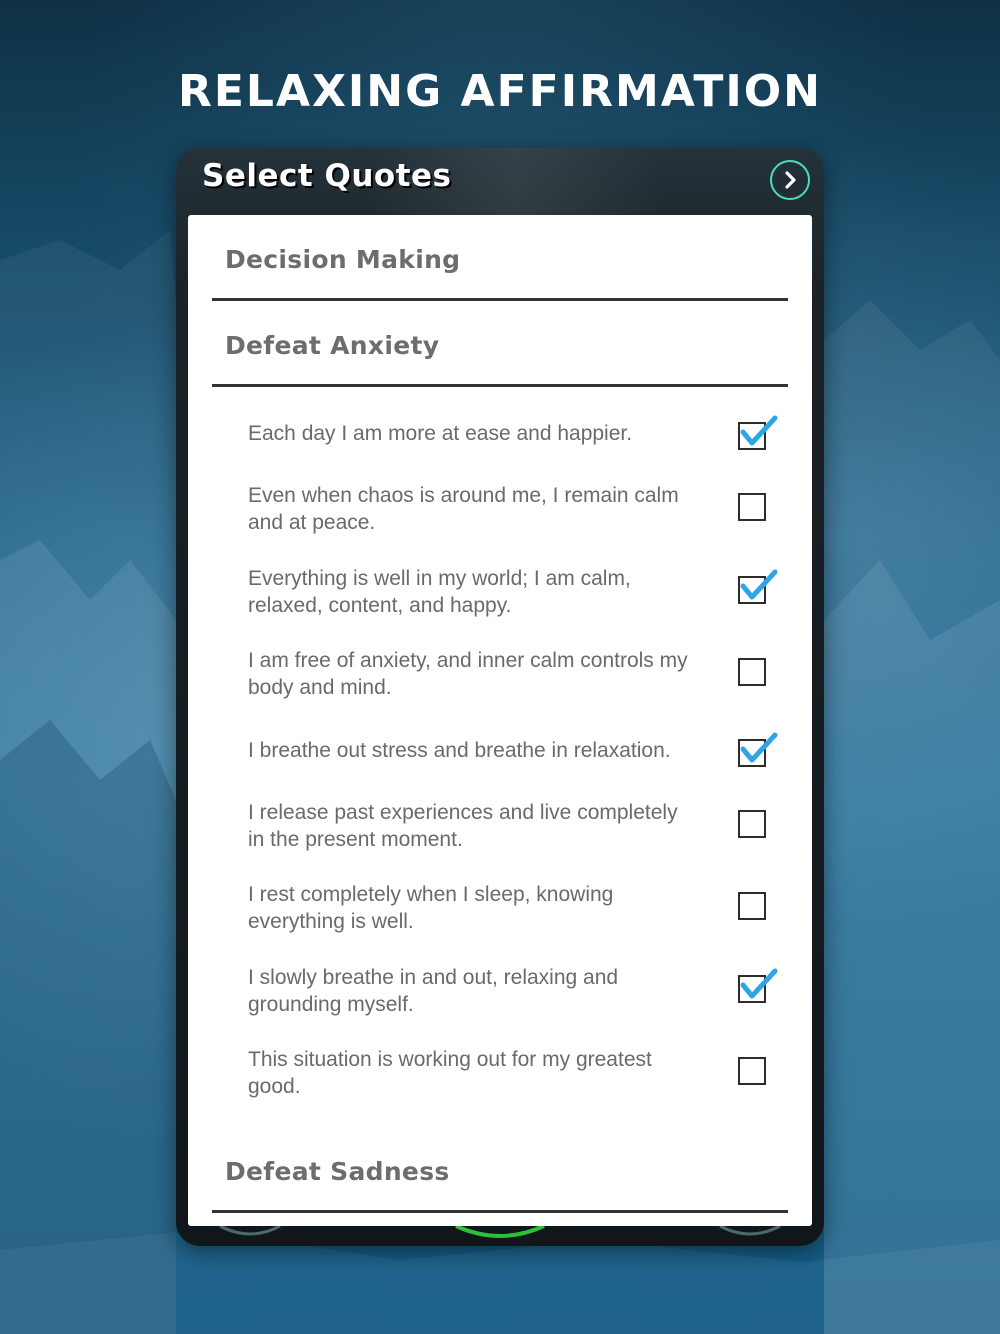 This screenshot has height=1334, width=1000. I want to click on category-label: Defeat Anxiety, so click(332, 345).